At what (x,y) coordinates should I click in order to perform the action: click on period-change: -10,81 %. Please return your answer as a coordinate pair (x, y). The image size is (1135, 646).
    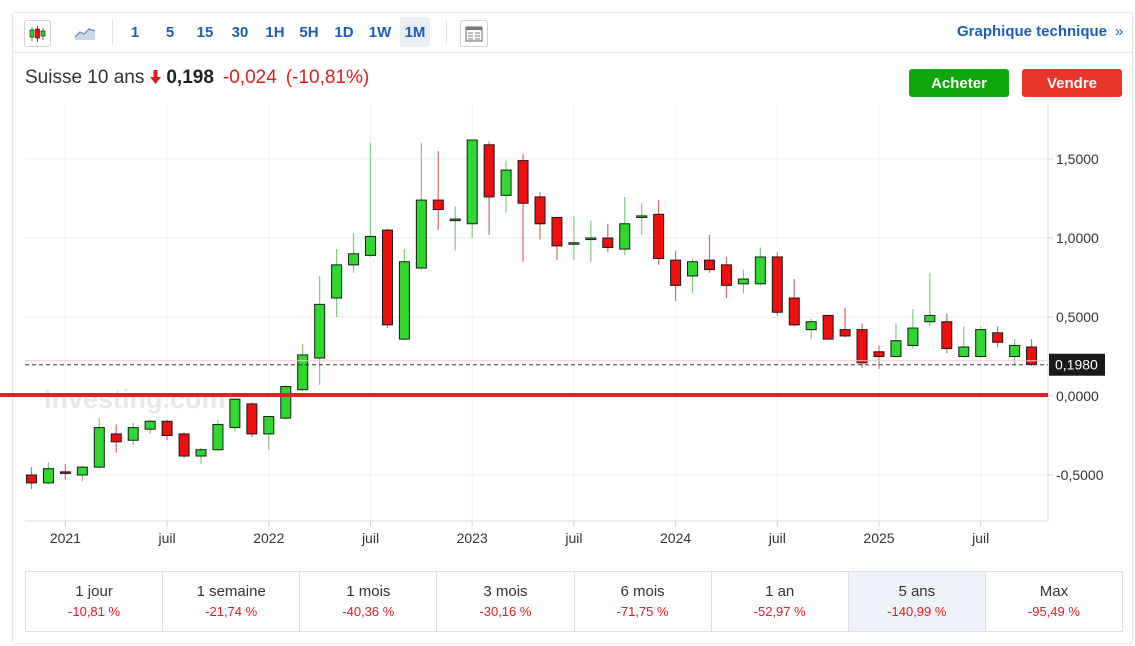
    Looking at the image, I should click on (94, 611).